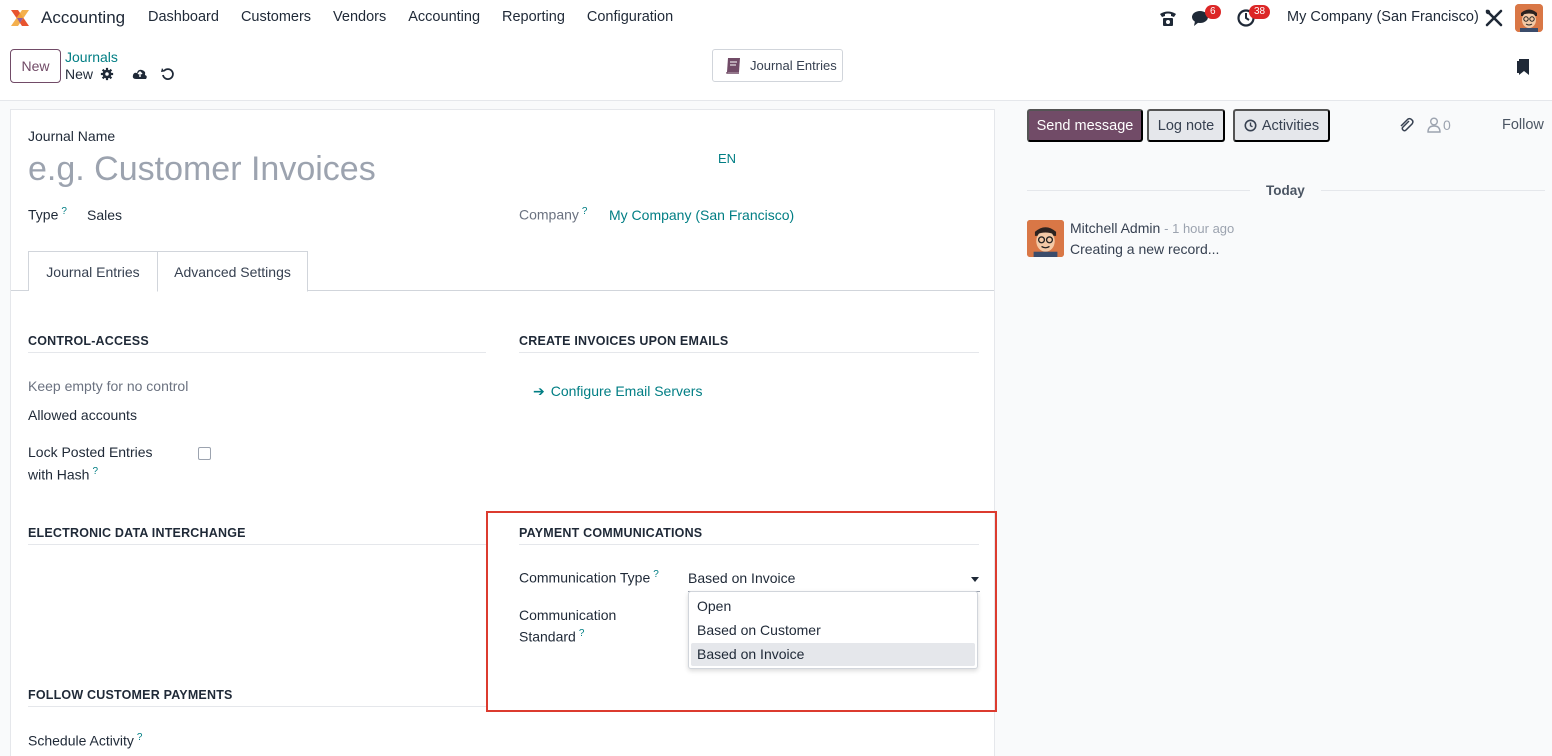 The height and width of the screenshot is (756, 1552). I want to click on create-invoices-title: CREATE INVOICES UPON EMAILS, so click(624, 341).